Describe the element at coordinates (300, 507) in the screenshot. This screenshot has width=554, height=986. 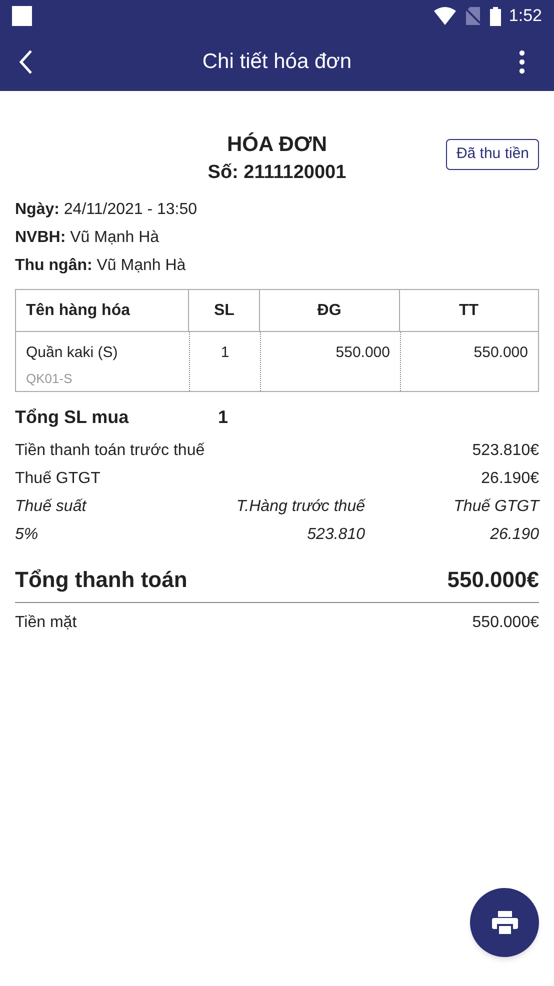
I see `tax-column-header: T.Hàng trước thuế` at that location.